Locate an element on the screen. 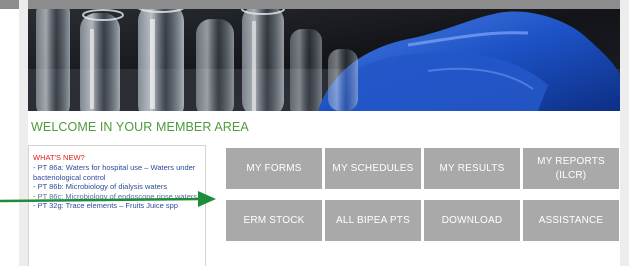  arrow-right-icon is located at coordinates (108, 199).